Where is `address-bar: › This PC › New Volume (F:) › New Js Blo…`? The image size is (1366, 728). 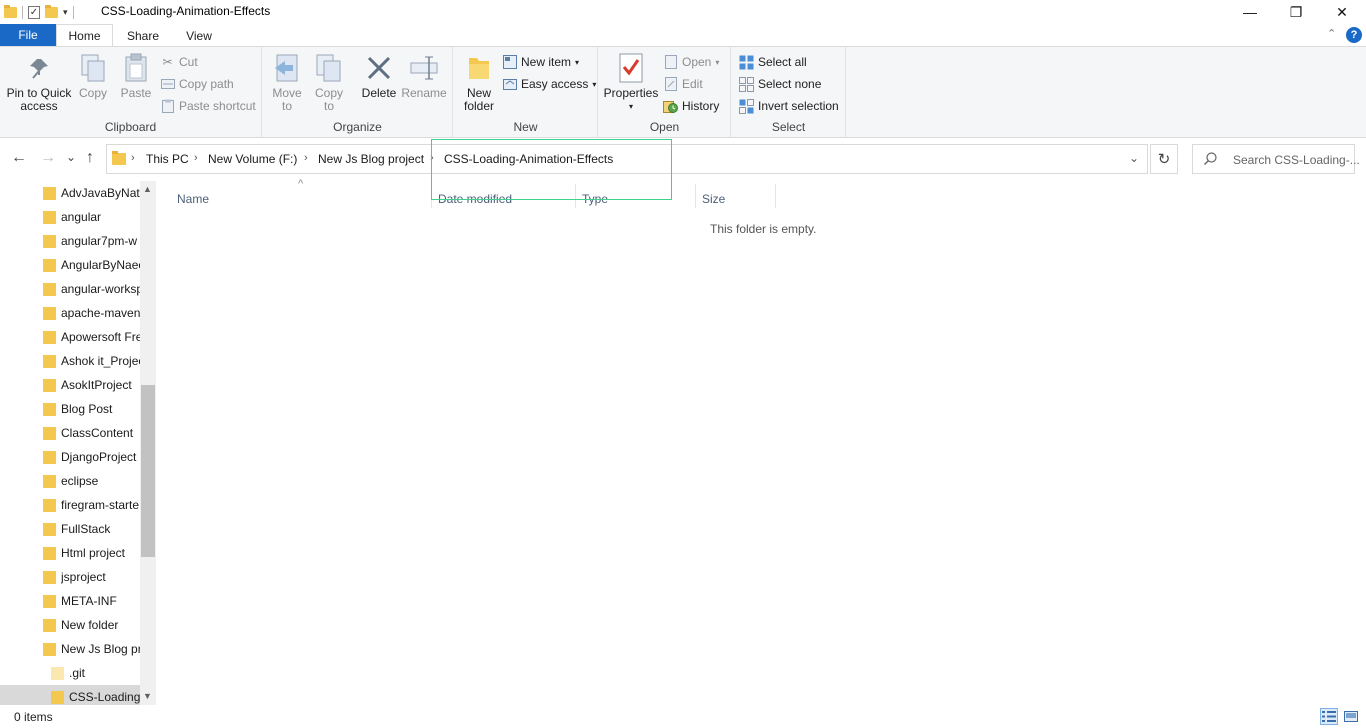
address-bar: › This PC › New Volume (F:) › New Js Blo… is located at coordinates (627, 159).